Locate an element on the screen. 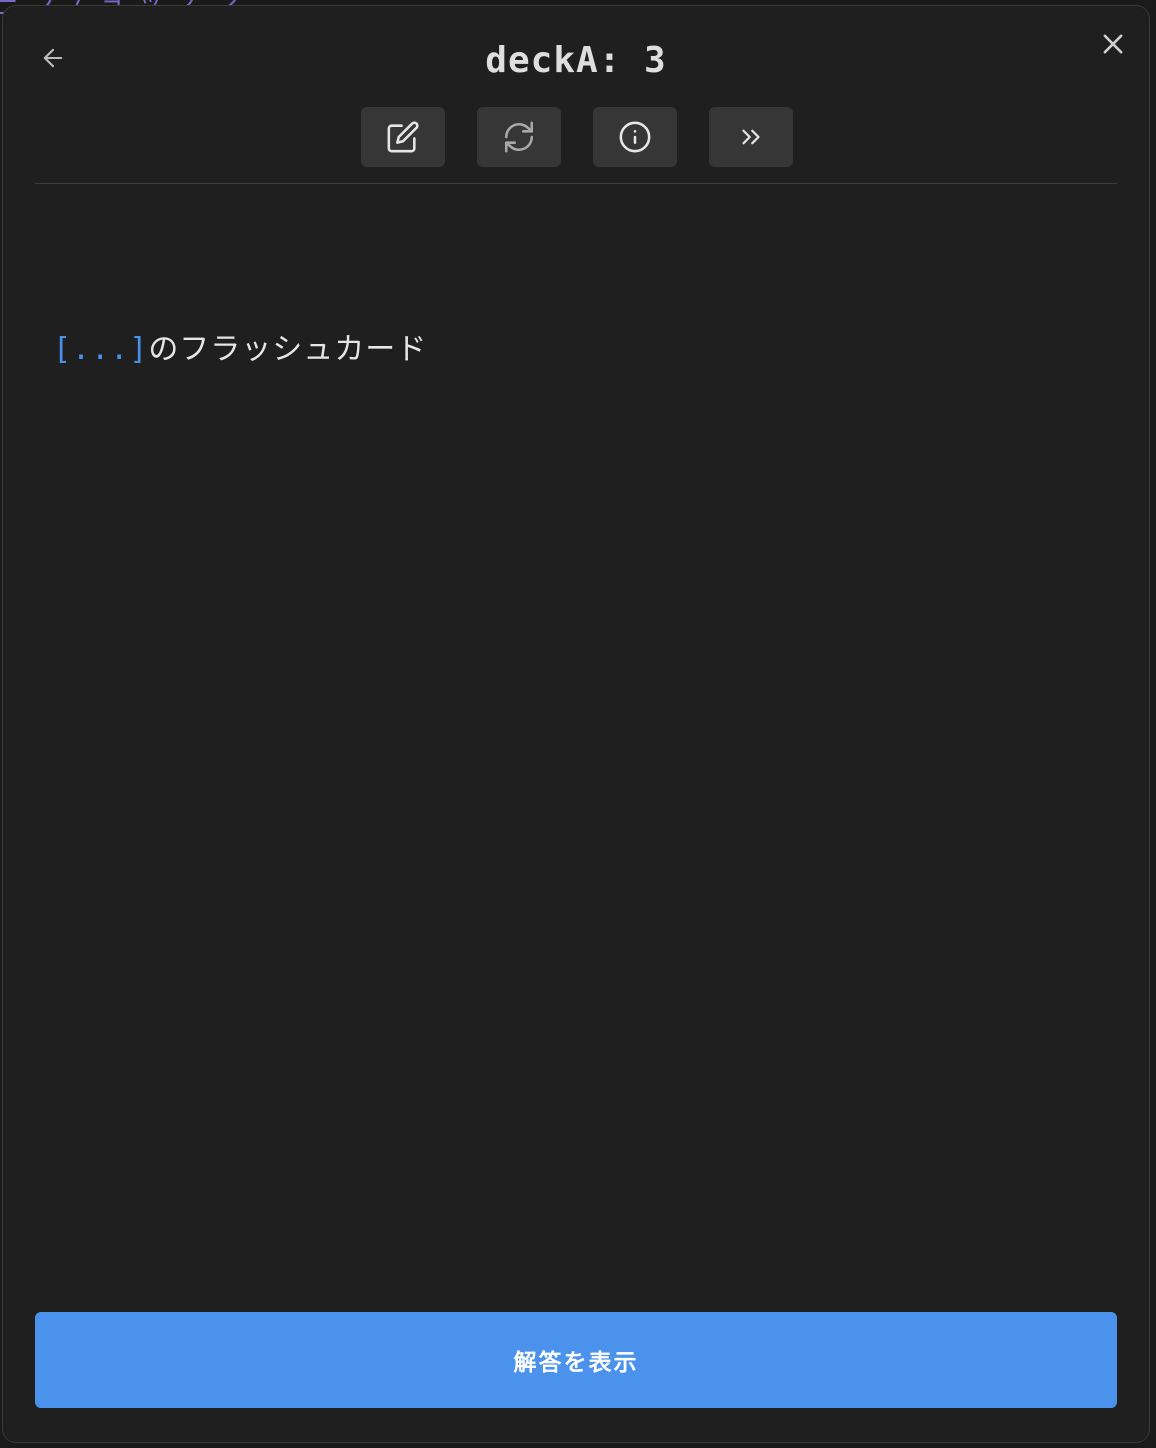  header-divider is located at coordinates (576, 183).